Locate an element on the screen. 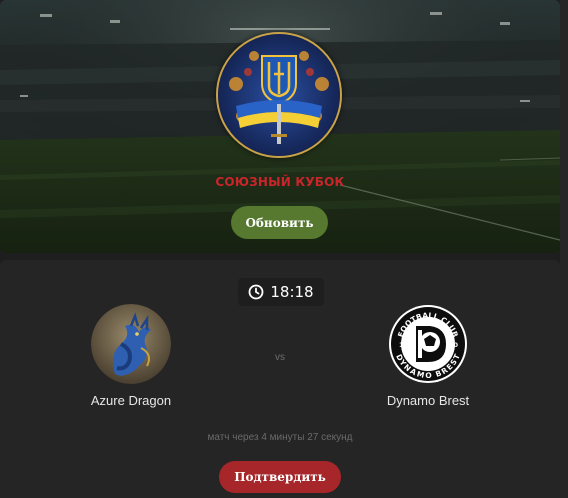 This screenshot has width=568, height=498. svg-text: 19 is located at coordinates (404, 345).